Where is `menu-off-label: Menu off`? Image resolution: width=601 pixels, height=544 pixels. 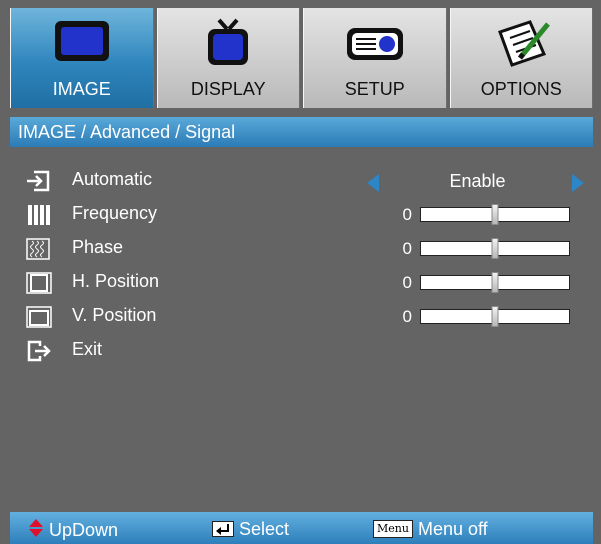
menu-off-label: Menu off is located at coordinates (452, 528).